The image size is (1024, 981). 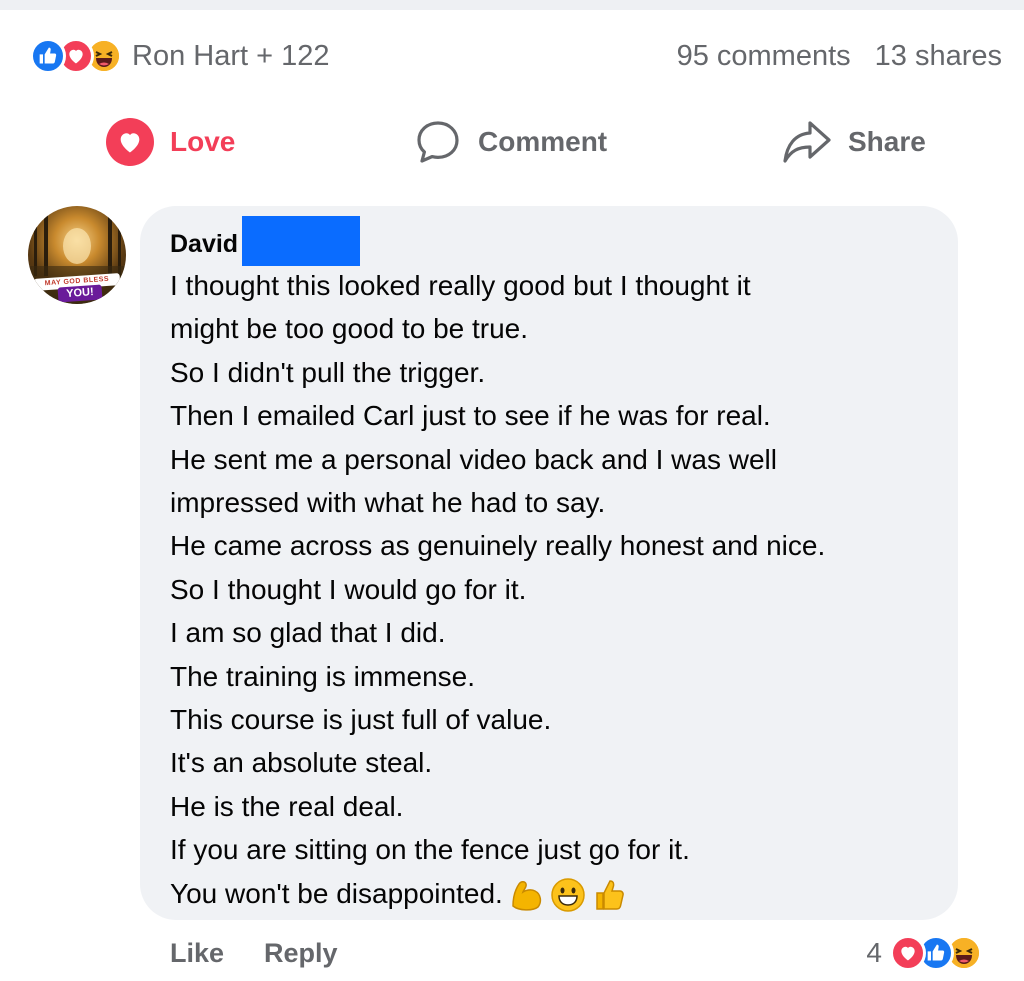 I want to click on flexed-biceps-icon, so click(x=526, y=896).